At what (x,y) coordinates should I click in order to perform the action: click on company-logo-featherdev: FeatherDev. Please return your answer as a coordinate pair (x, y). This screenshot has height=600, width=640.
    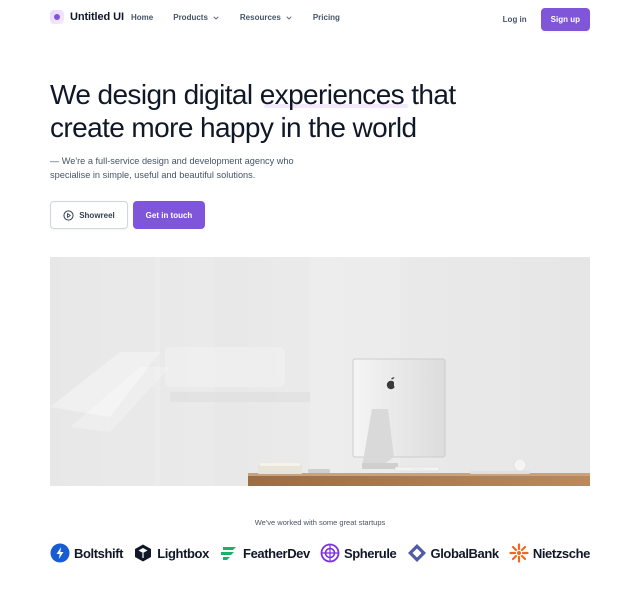
    Looking at the image, I should click on (264, 553).